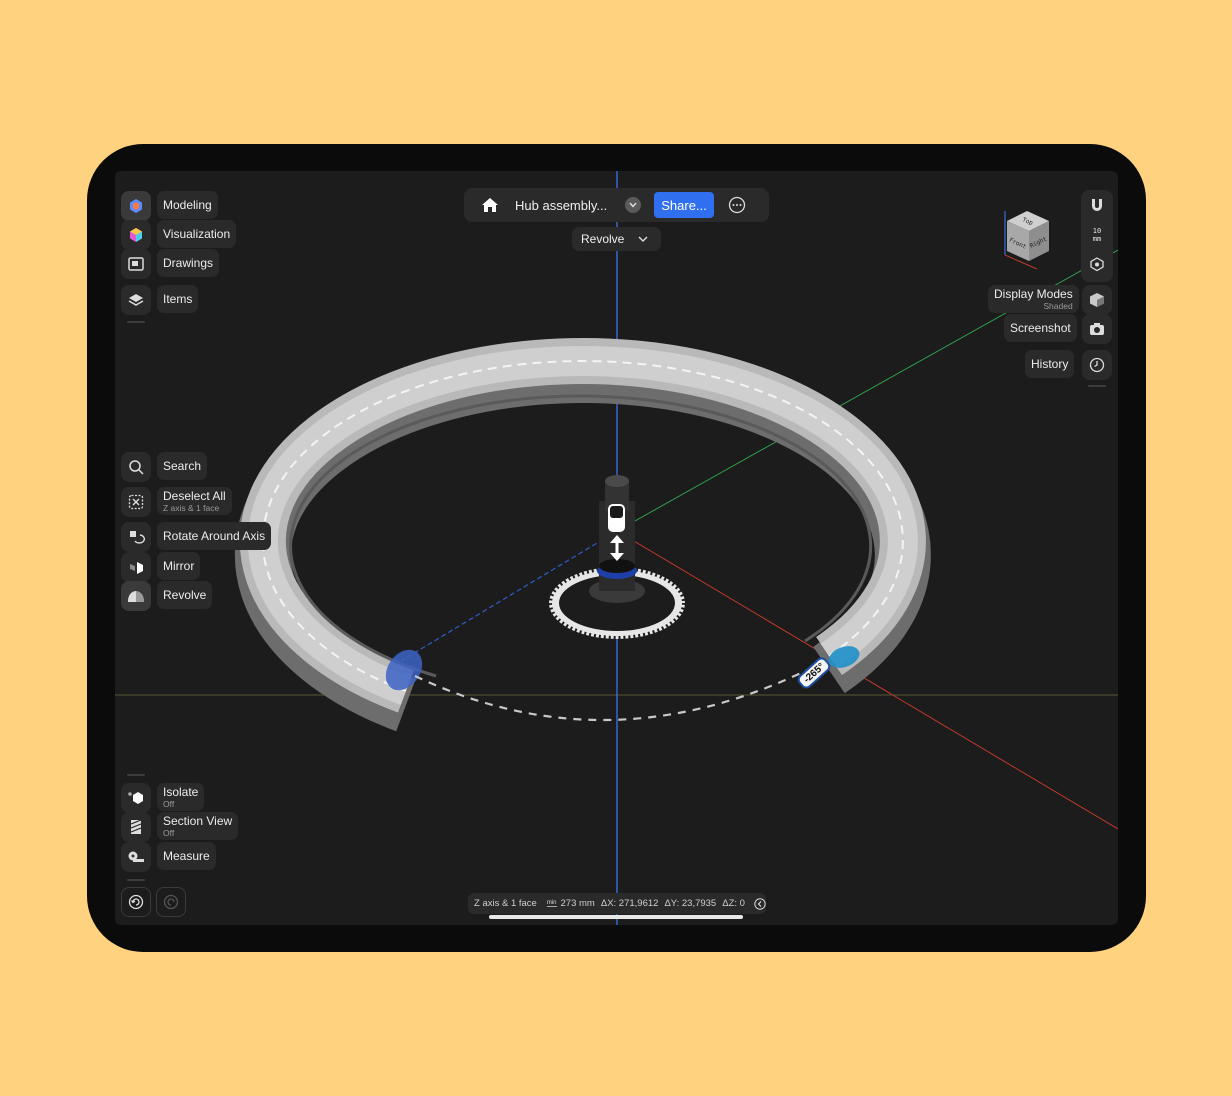 The image size is (1232, 1096). I want to click on search-button: Search, so click(182, 466).